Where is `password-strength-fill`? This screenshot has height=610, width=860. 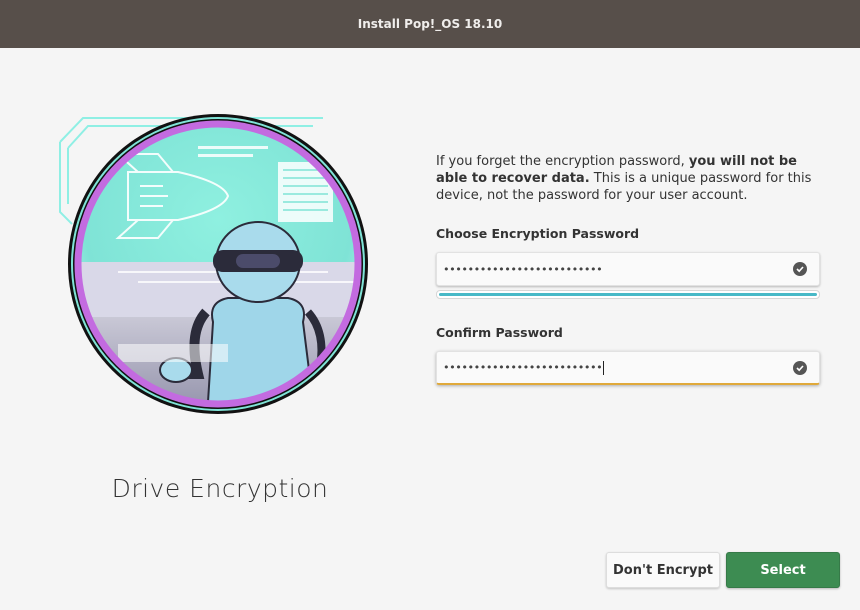 password-strength-fill is located at coordinates (628, 294).